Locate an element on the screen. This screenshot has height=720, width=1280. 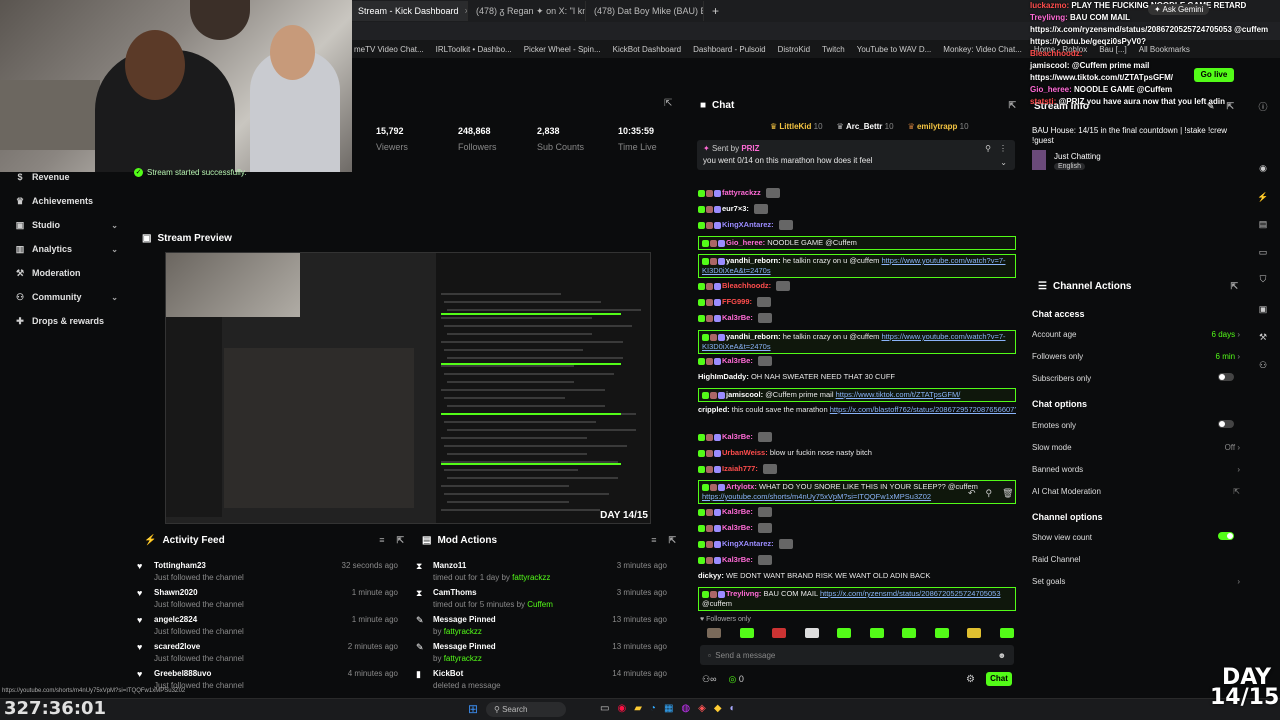
sidebar-item-revenue: $ Revenue is located at coordinates (64, 177).